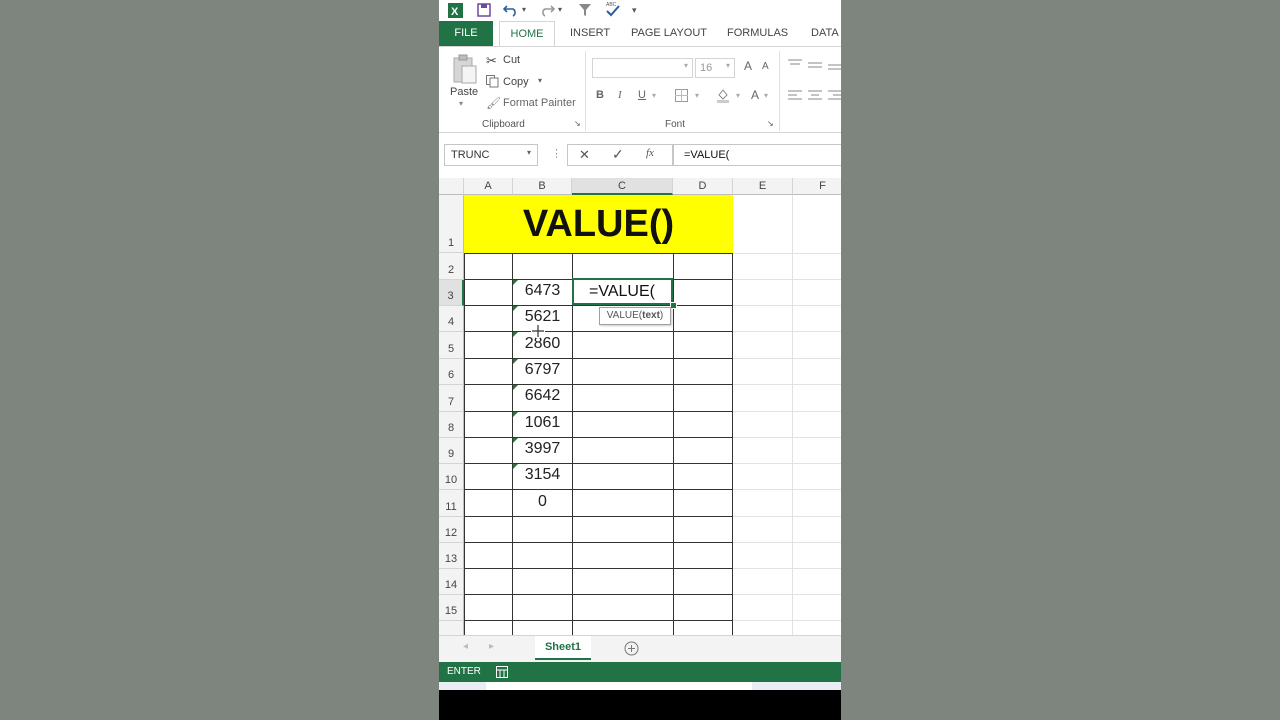 Image resolution: width=1280 pixels, height=720 pixels. I want to click on cut-icon: ✂, so click(491, 60).